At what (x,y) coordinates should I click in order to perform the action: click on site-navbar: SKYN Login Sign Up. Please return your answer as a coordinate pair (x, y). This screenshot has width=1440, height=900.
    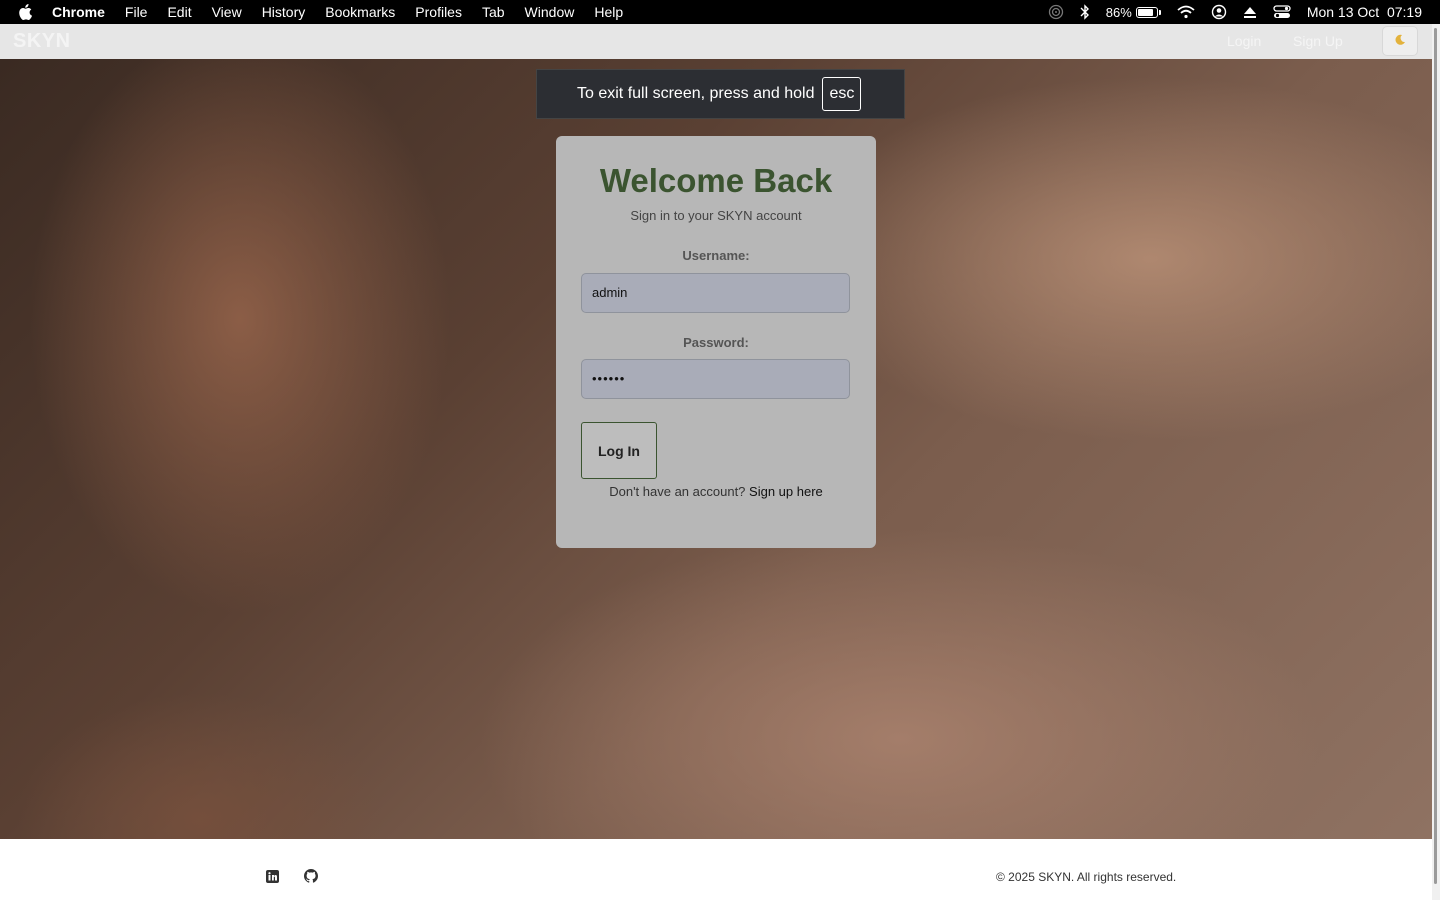
    Looking at the image, I should click on (716, 41).